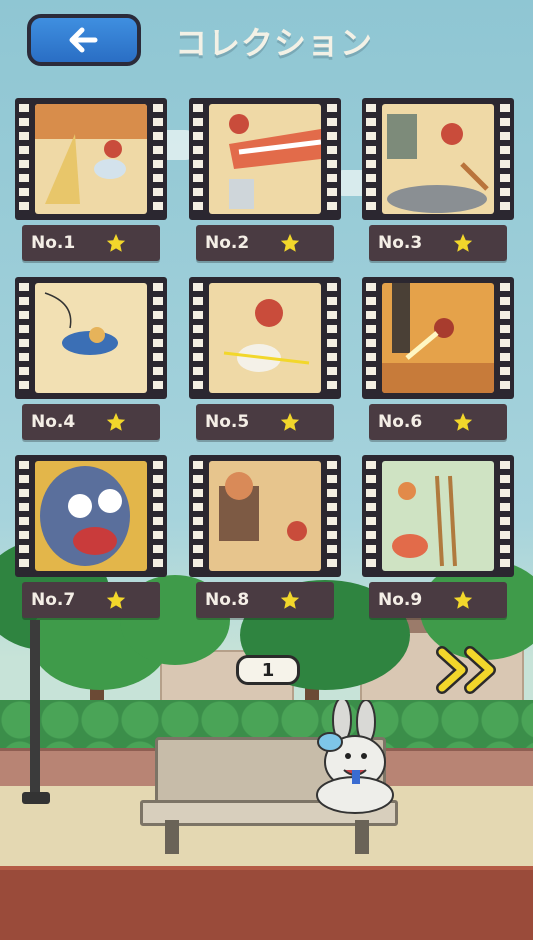 Image resolution: width=533 pixels, height=940 pixels. I want to click on page-title: コレクション, so click(274, 43).